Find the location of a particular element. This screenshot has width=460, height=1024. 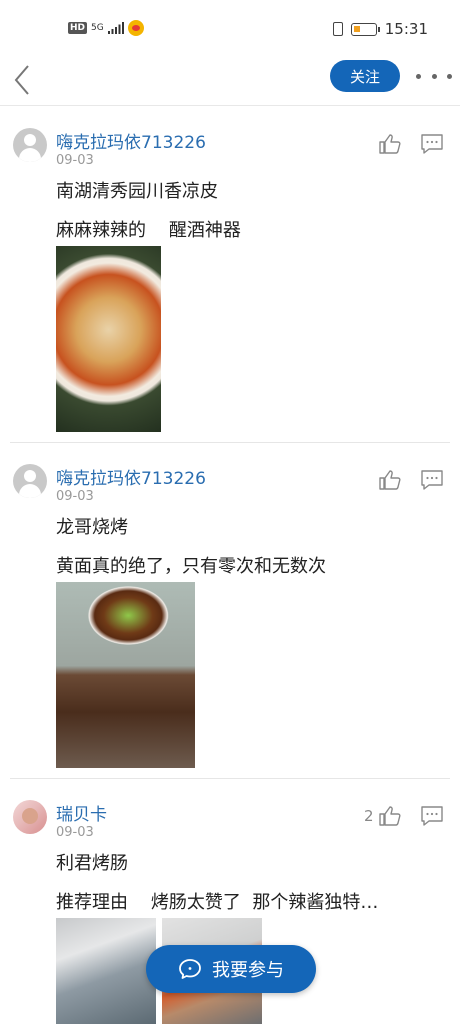

participate-button: 我要参与 is located at coordinates (231, 969).